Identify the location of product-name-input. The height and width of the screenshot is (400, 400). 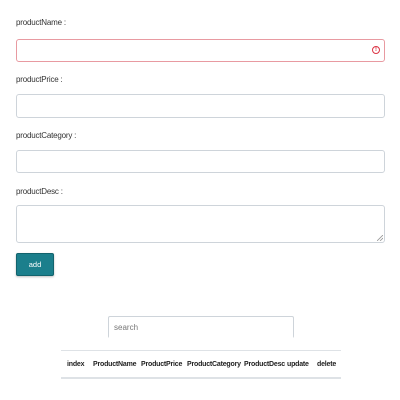
(200, 50).